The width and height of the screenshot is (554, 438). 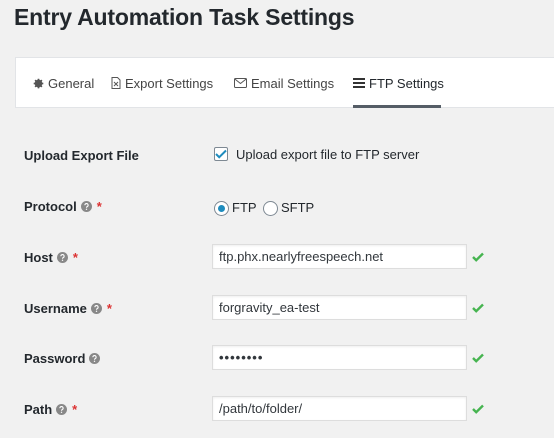 What do you see at coordinates (169, 83) in the screenshot?
I see `tab-export-settings-label: Export Settings` at bounding box center [169, 83].